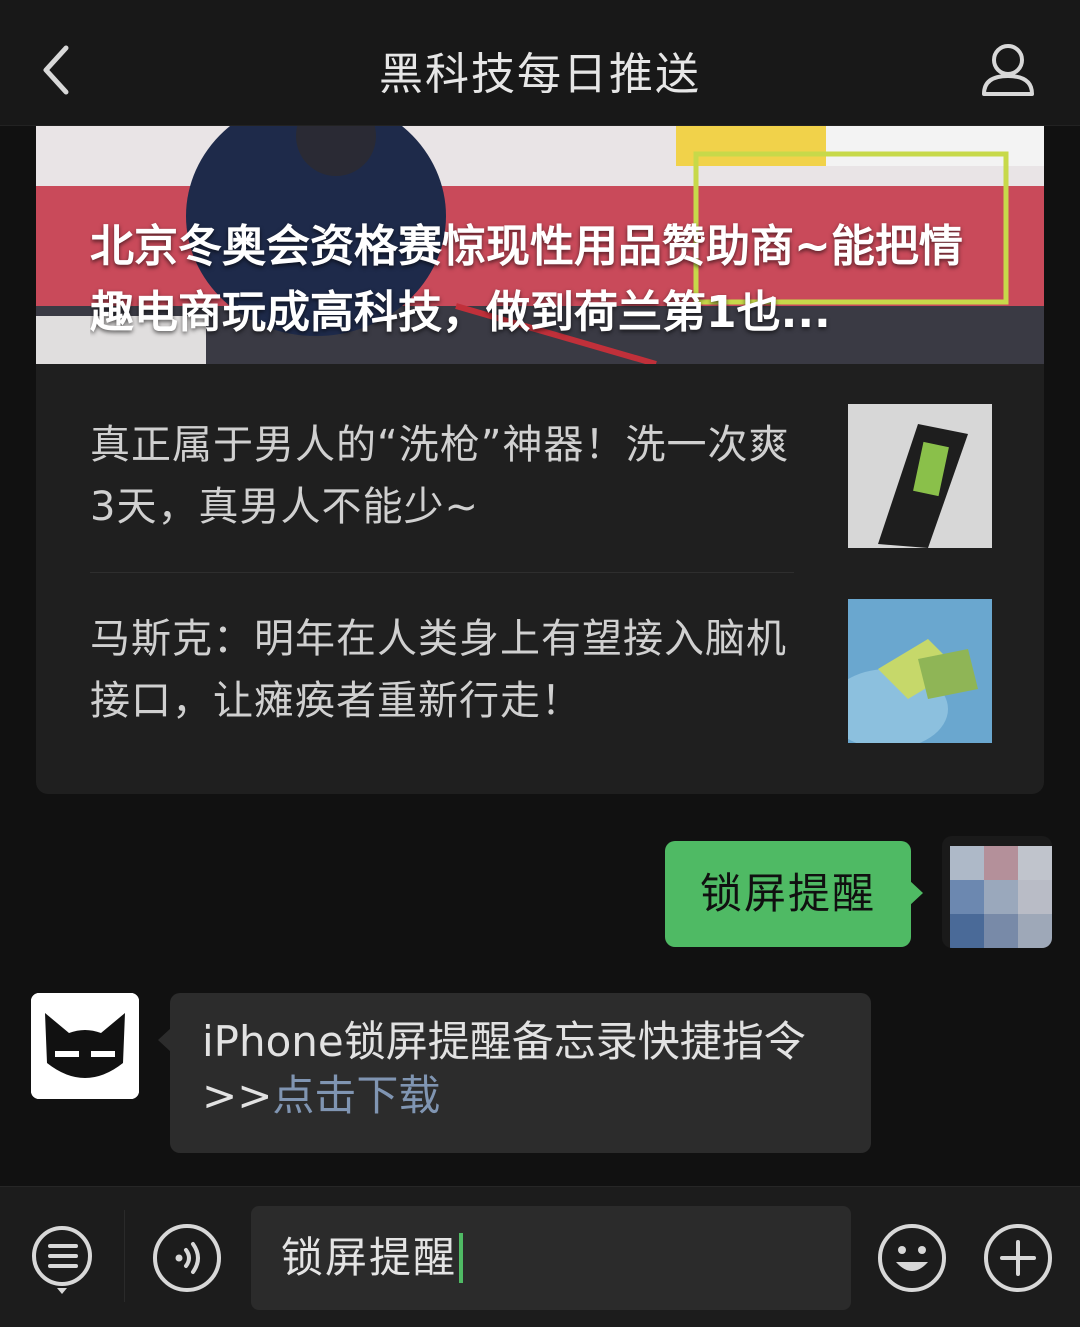 The height and width of the screenshot is (1327, 1080). Describe the element at coordinates (916, 893) in the screenshot. I see `sent-bubble-tail` at that location.